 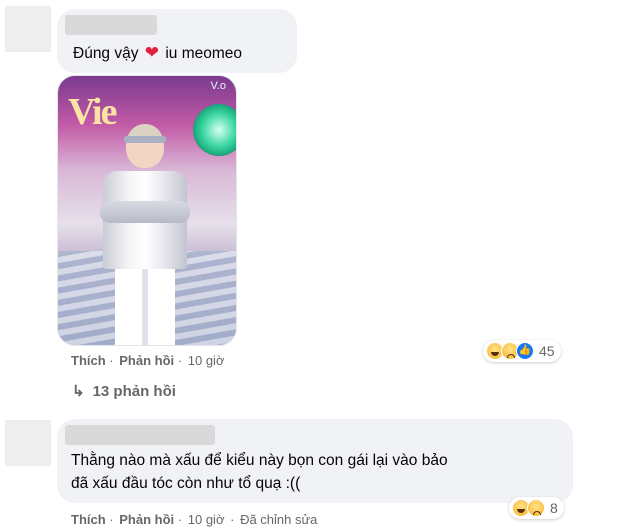 I want to click on photo-person-head, so click(x=145, y=146).